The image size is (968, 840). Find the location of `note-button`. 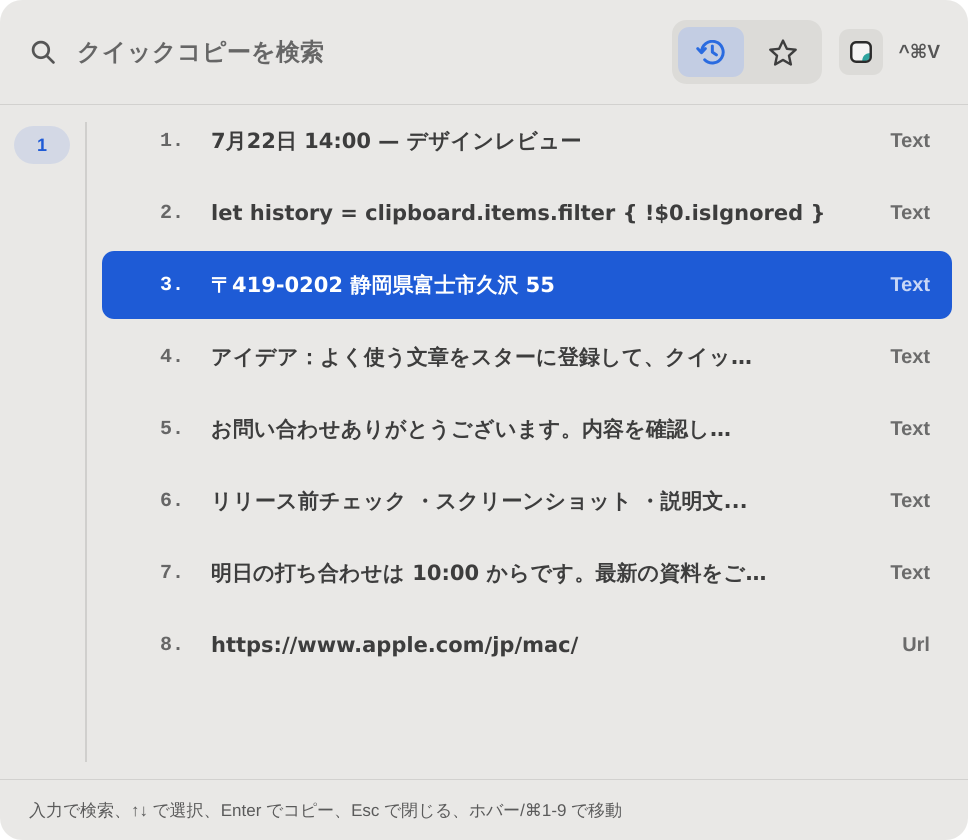

note-button is located at coordinates (860, 52).